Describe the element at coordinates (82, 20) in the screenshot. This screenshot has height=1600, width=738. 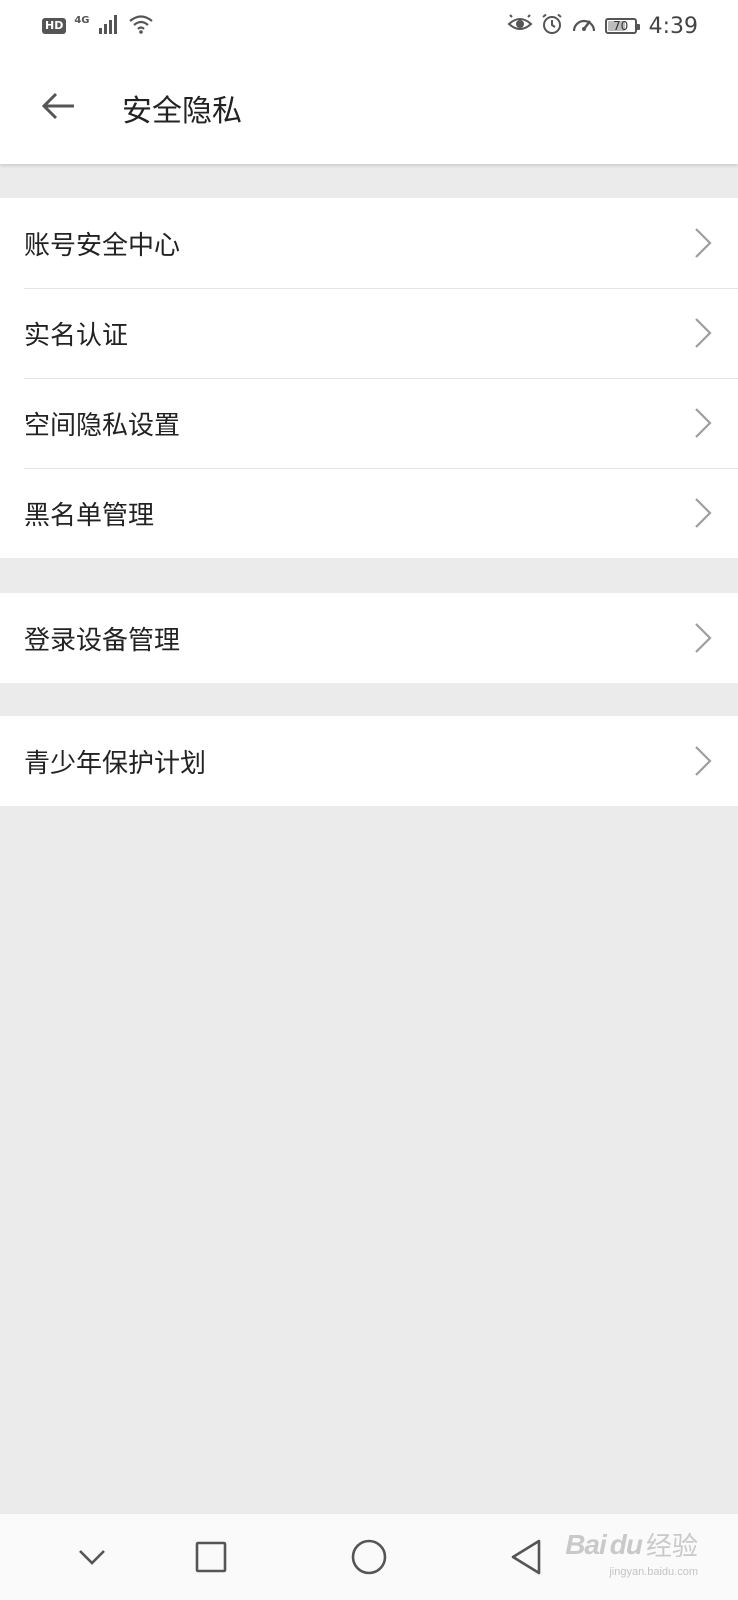
I see `network-type-label: 4G` at that location.